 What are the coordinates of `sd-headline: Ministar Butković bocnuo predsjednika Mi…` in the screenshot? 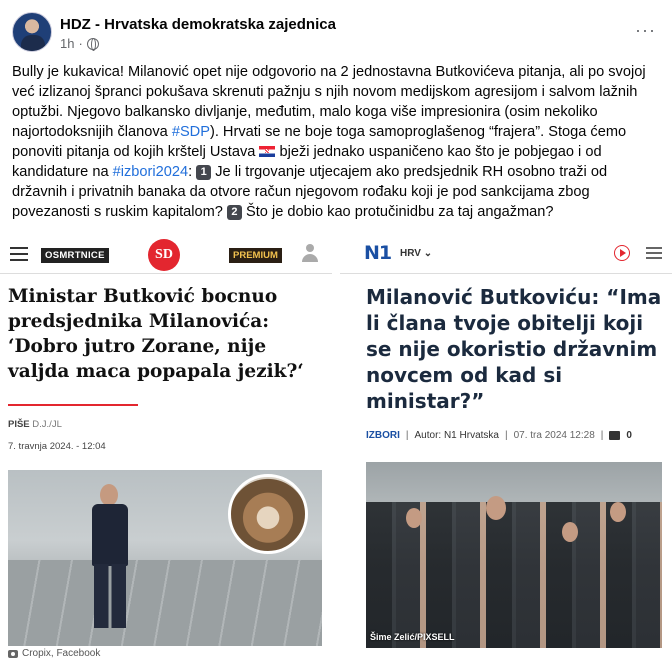 It's located at (156, 334).